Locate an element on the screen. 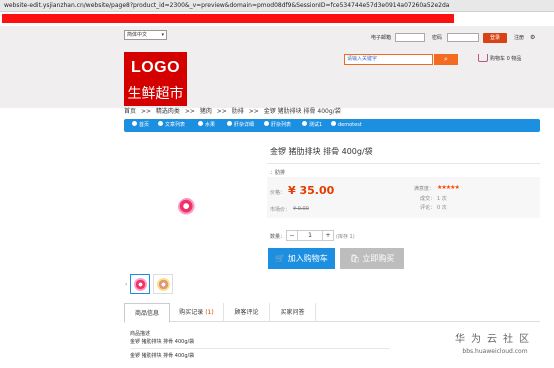 This screenshot has height=368, width=554. language-value: 简体中文 is located at coordinates (137, 35).